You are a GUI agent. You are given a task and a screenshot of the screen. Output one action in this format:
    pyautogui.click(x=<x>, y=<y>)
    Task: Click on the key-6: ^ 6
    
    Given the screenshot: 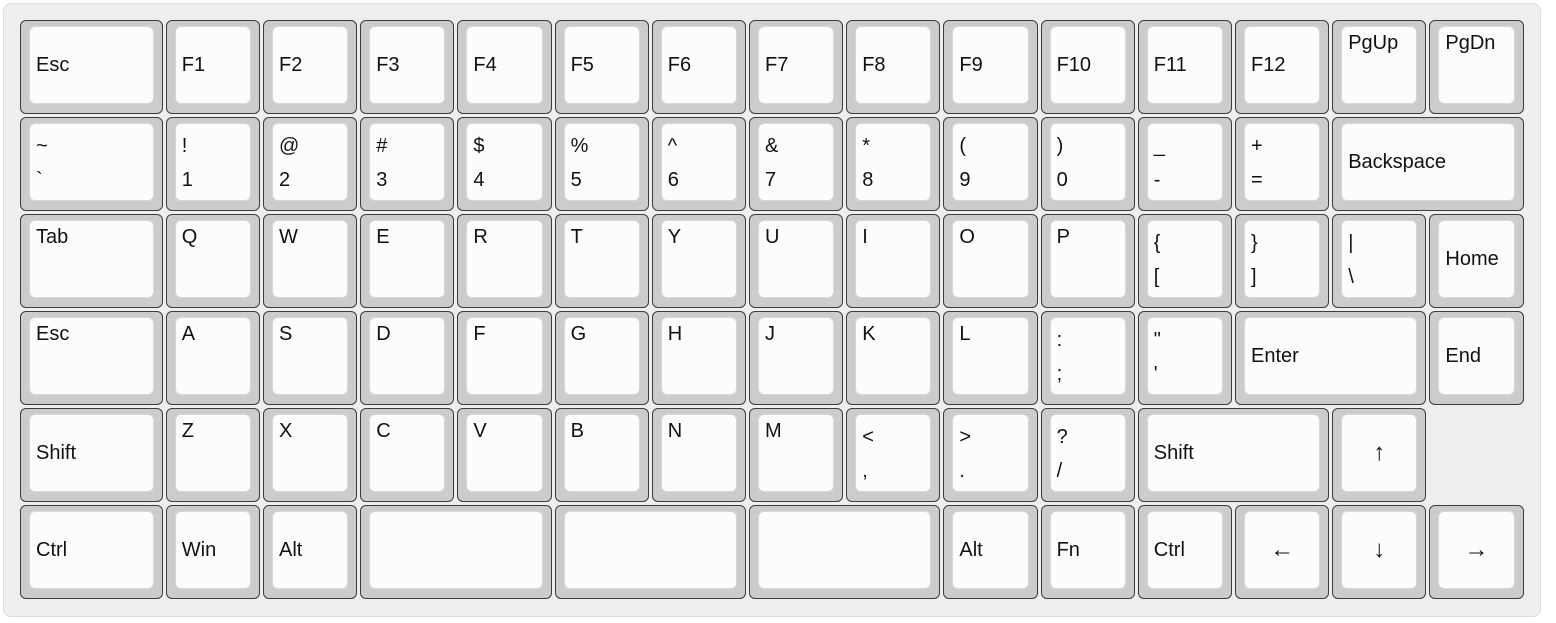 What is the action you would take?
    pyautogui.click(x=698, y=164)
    